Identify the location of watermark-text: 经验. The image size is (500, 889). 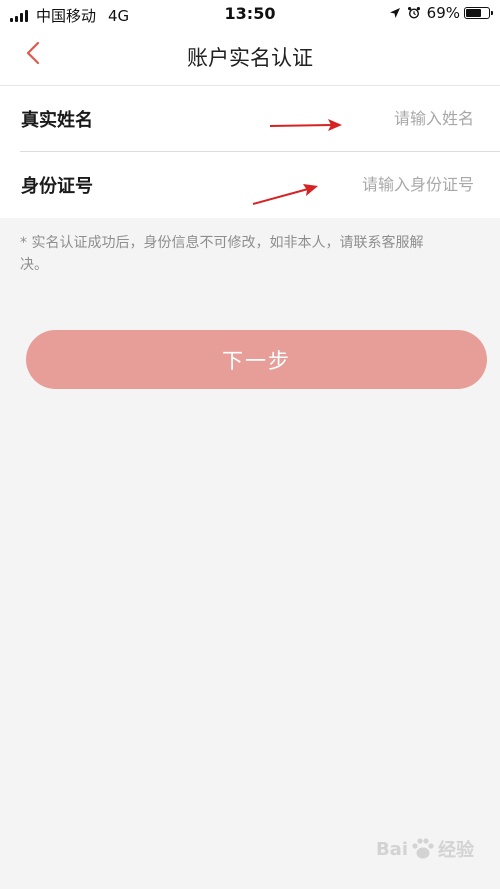
(456, 850).